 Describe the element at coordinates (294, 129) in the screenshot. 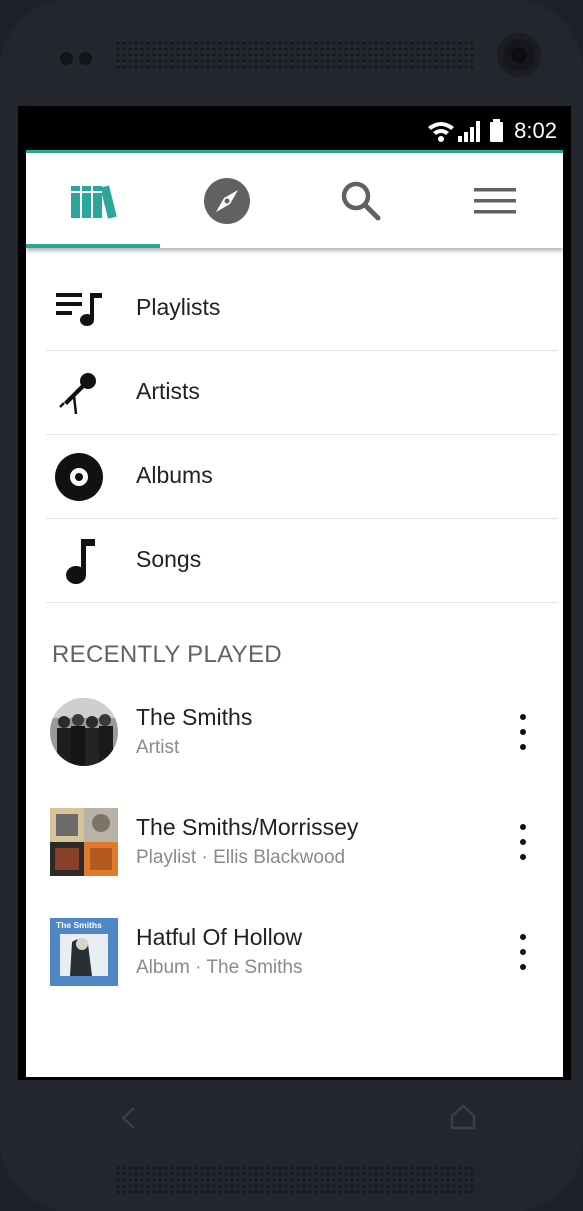

I see `status-bar: 8:02` at that location.